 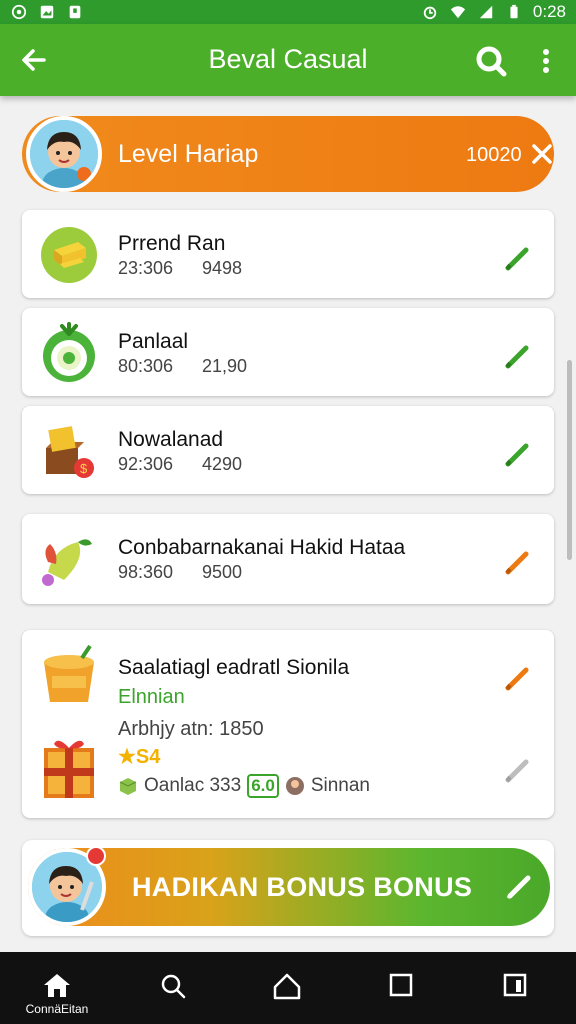 What do you see at coordinates (75, 12) in the screenshot?
I see `notification-icon` at bounding box center [75, 12].